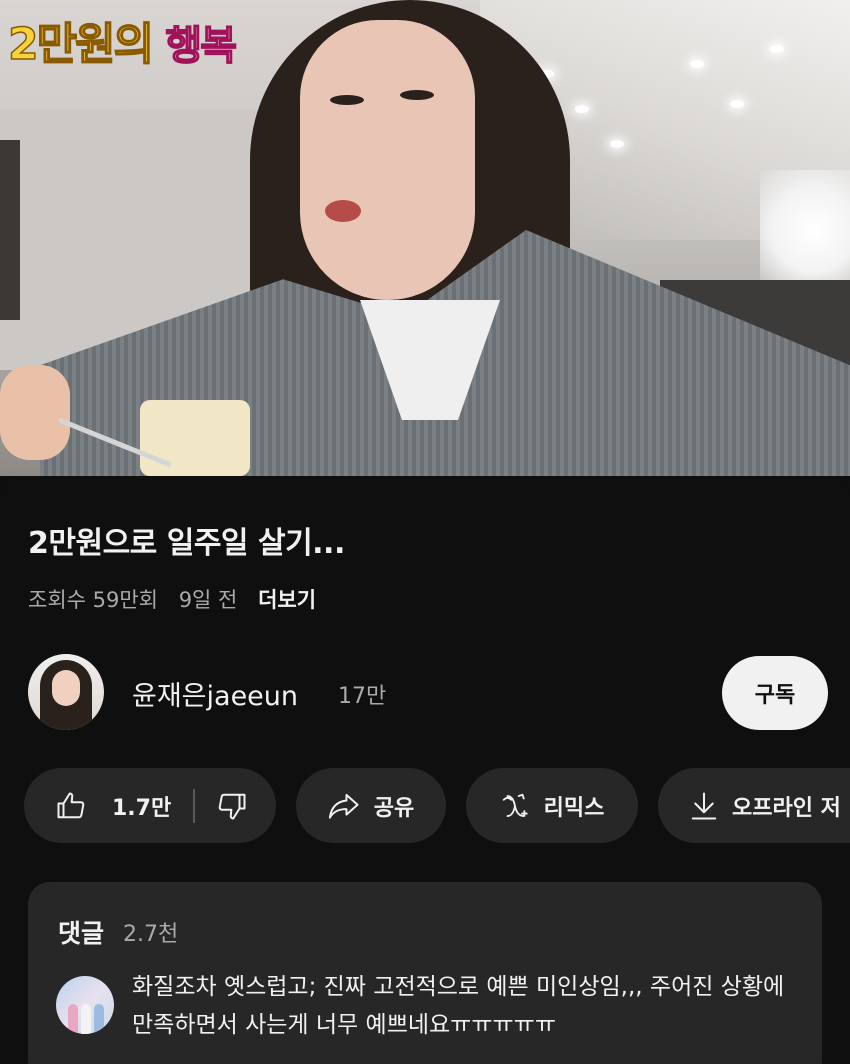 The width and height of the screenshot is (850, 1064). I want to click on video-meta: 조회수 59만회 9일 전 더보기, so click(179, 599).